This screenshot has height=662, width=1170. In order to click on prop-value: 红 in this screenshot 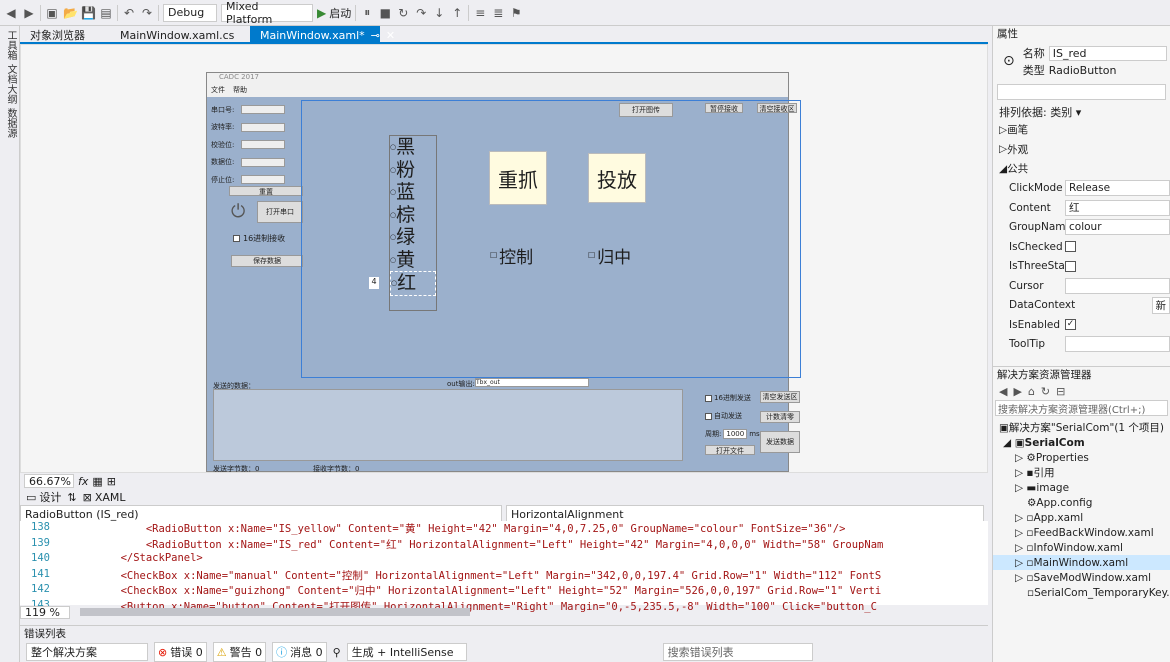, I will do `click(1117, 207)`.